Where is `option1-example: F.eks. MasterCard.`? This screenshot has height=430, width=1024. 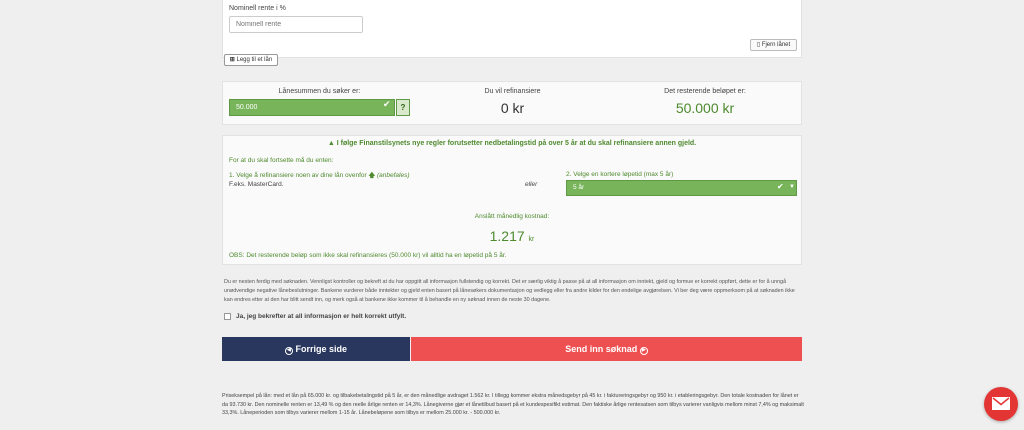 option1-example: F.eks. MasterCard. is located at coordinates (256, 184).